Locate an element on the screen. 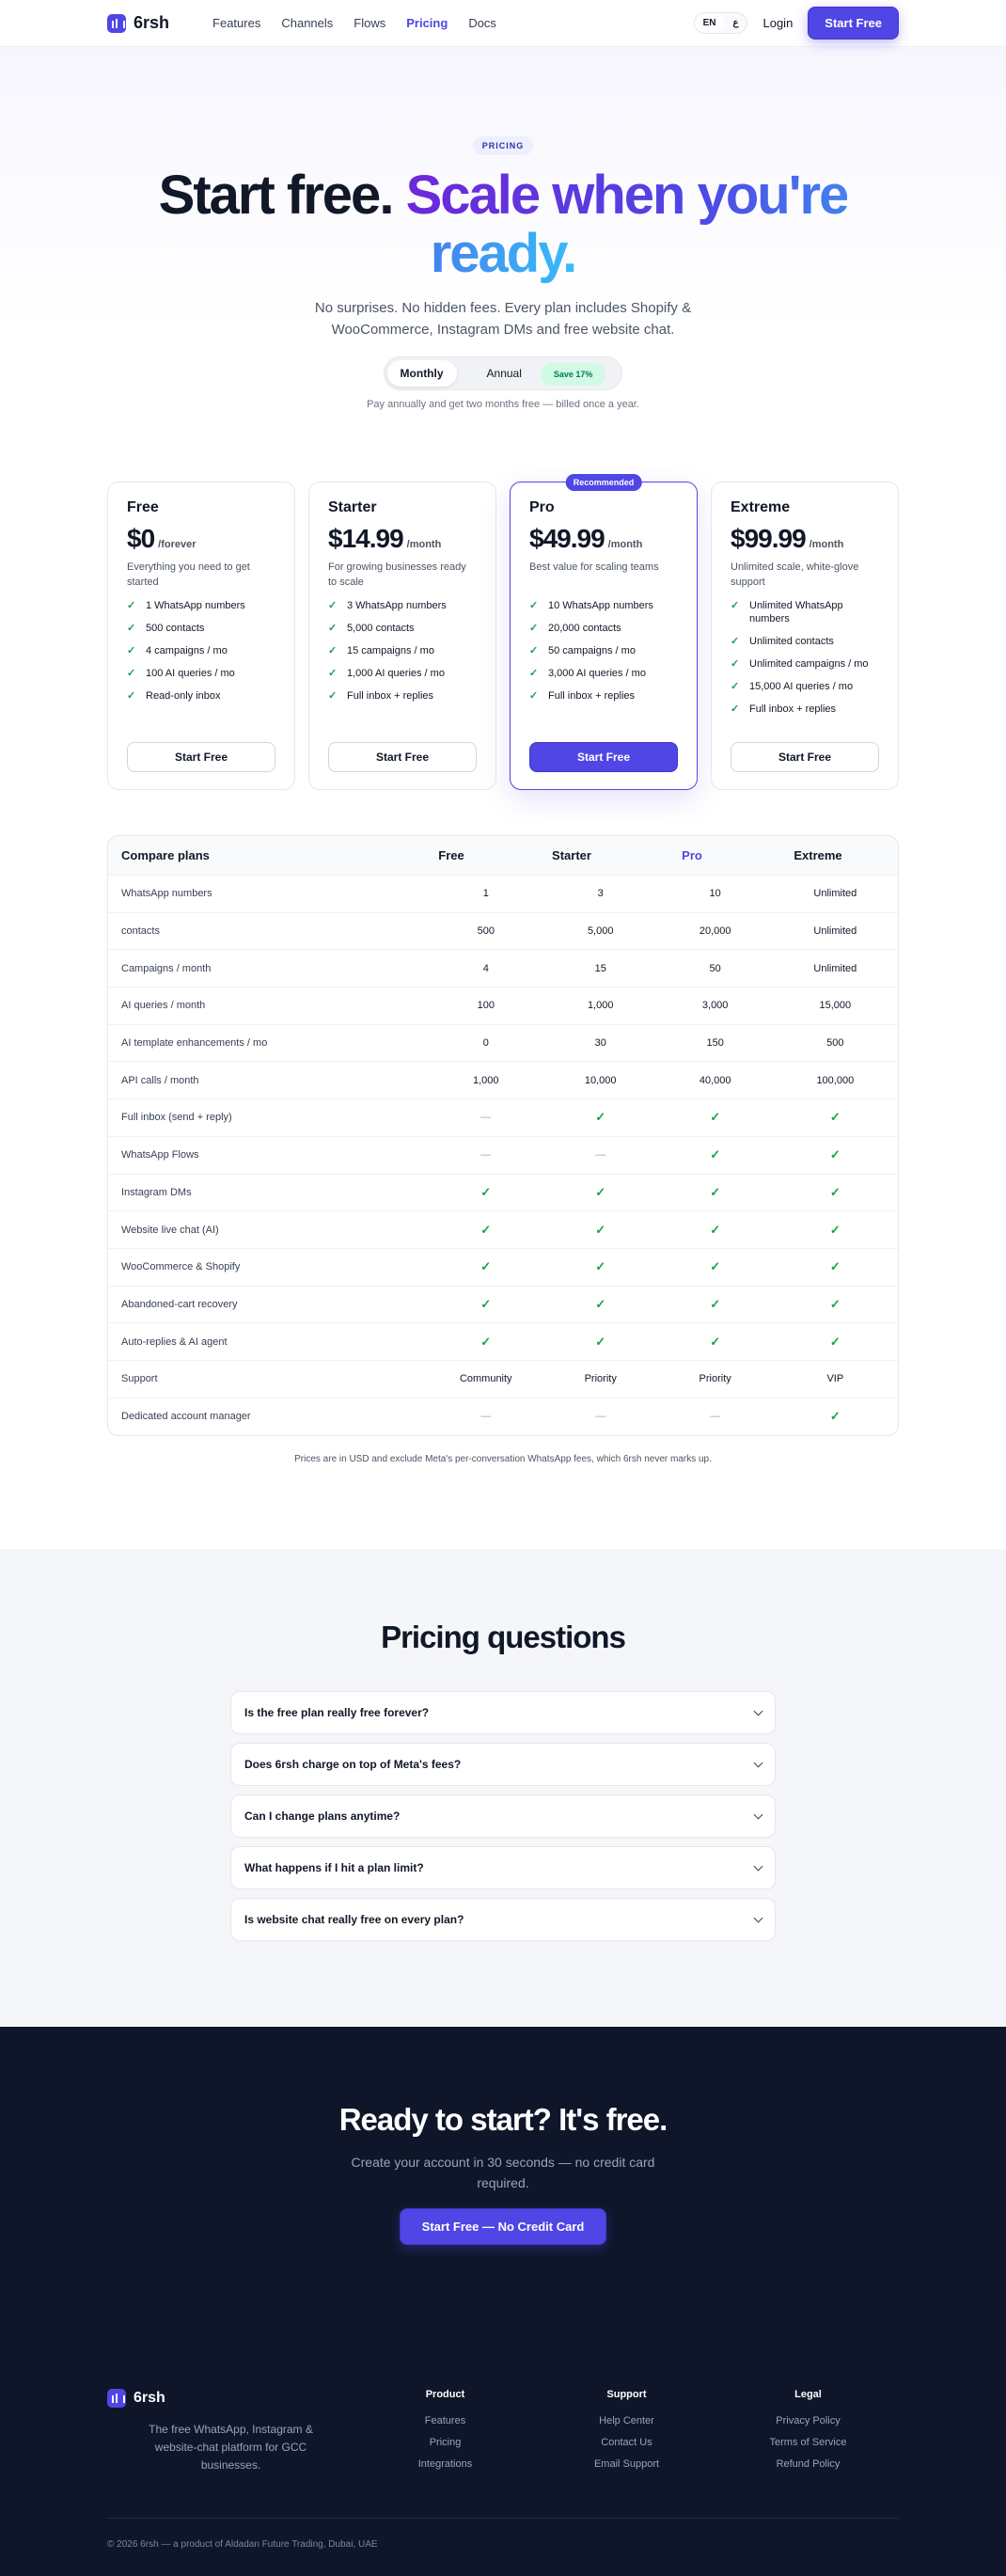  footer-logo: 6rsh is located at coordinates (230, 2399).